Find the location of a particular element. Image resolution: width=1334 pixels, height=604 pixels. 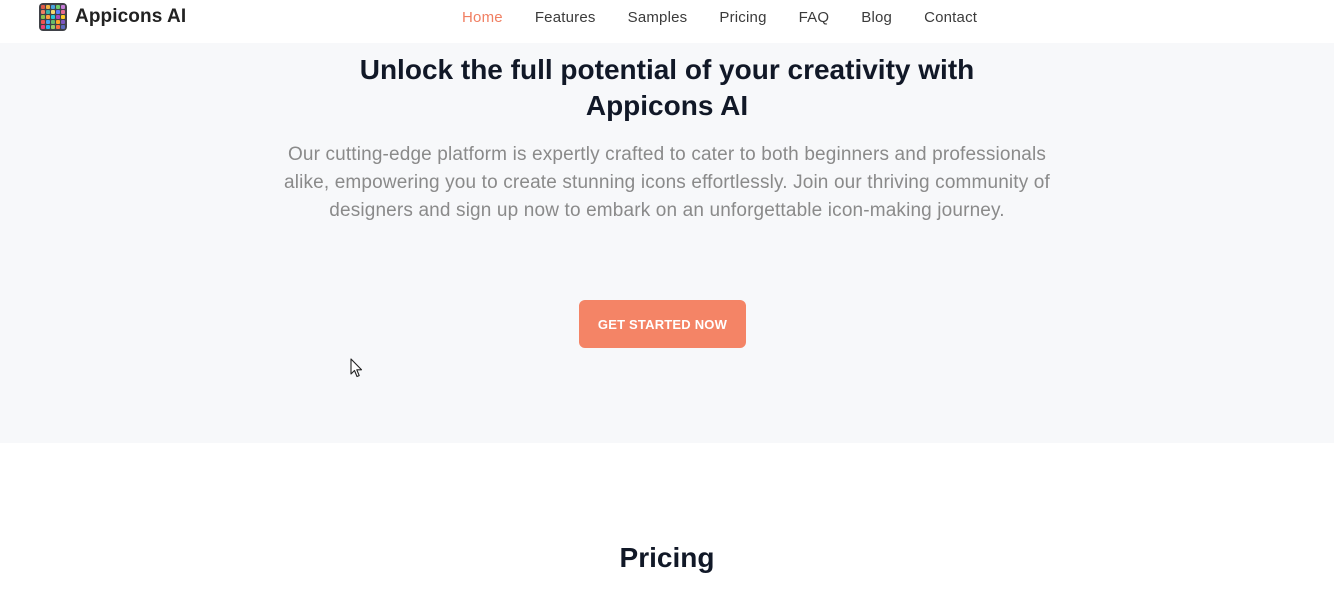

nav-item-features: Features is located at coordinates (565, 17).